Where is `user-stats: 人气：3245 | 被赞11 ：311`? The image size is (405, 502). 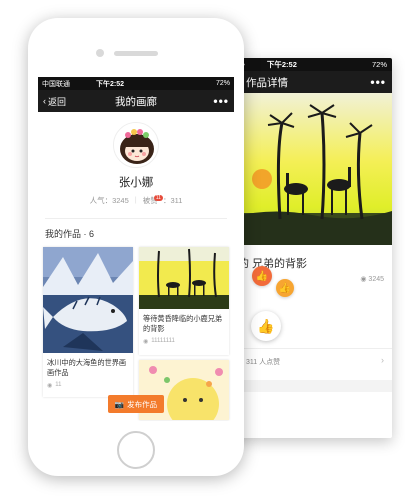 user-stats: 人气：3245 | 被赞11 ：311 is located at coordinates (136, 200).